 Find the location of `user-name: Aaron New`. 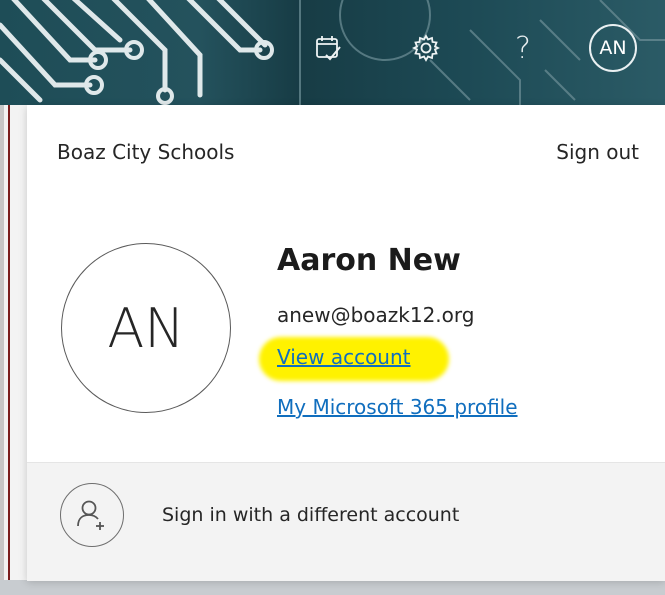

user-name: Aaron New is located at coordinates (369, 260).